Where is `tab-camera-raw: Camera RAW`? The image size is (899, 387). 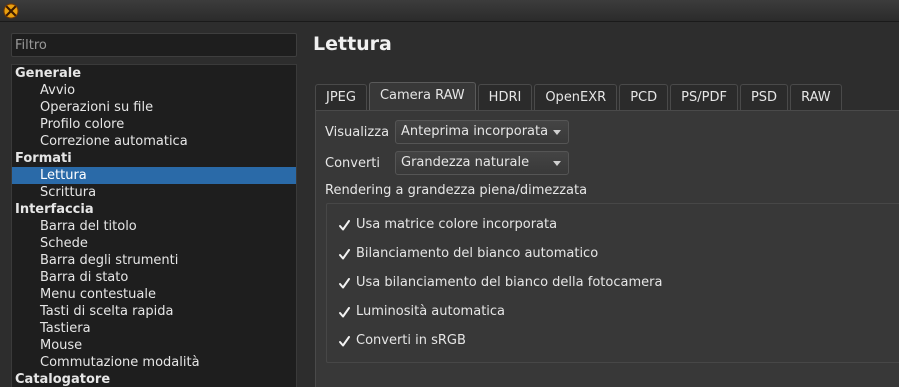 tab-camera-raw: Camera RAW is located at coordinates (422, 96).